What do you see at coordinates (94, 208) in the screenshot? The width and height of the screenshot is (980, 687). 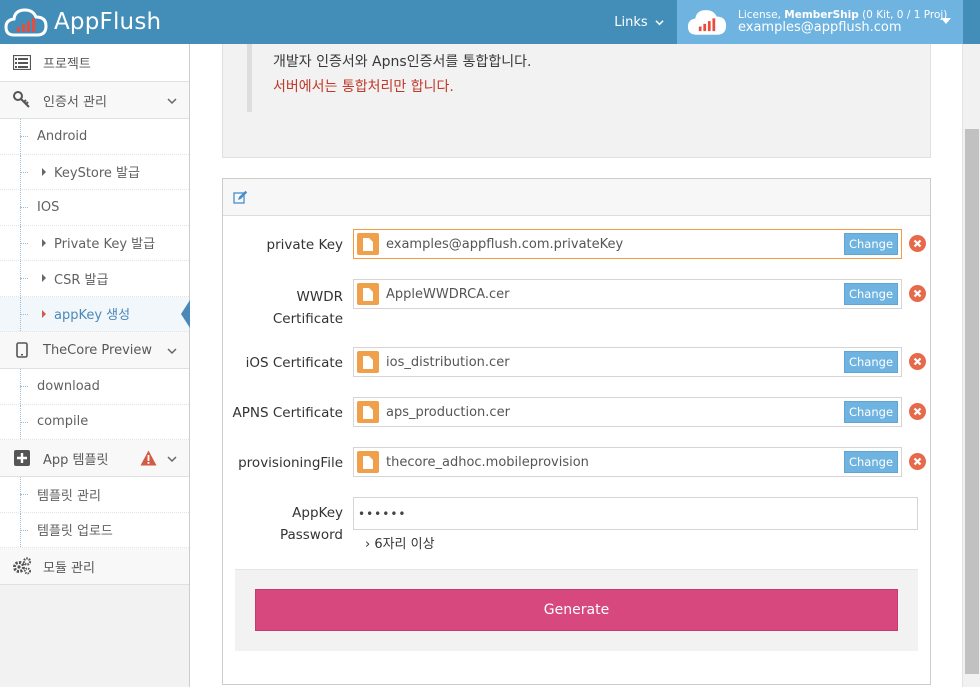 I see `sidebar-item-ios: IOS` at bounding box center [94, 208].